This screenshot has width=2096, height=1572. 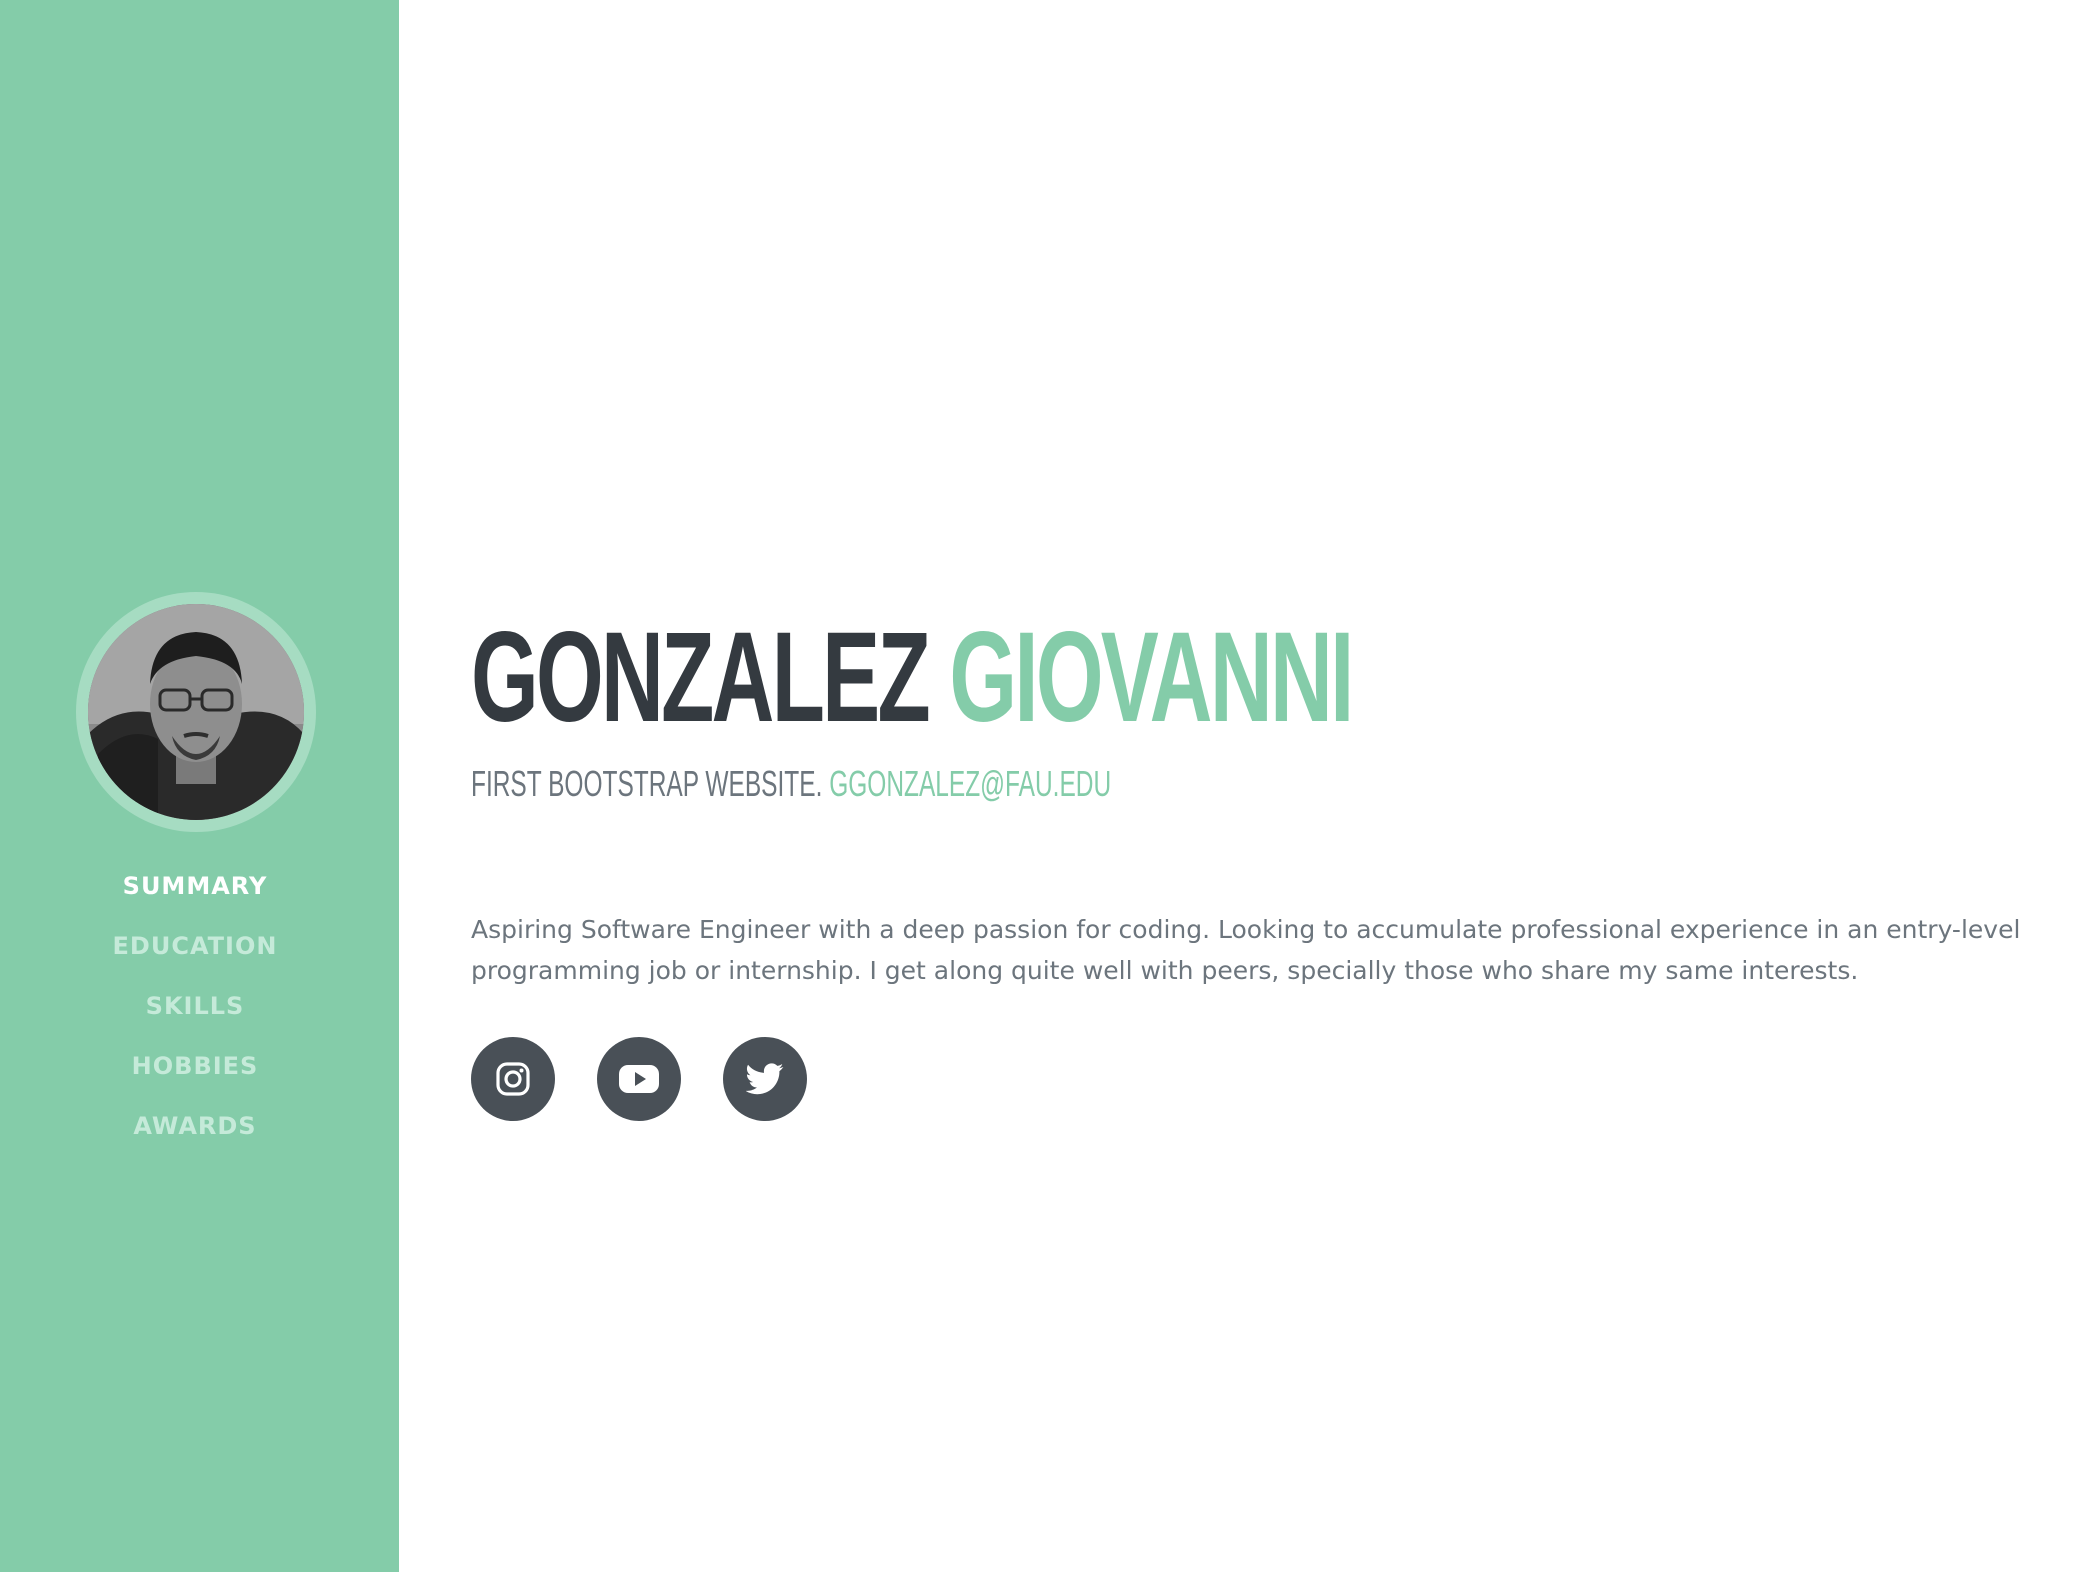 I want to click on nav-item-skills: SKILLS, so click(x=195, y=1015).